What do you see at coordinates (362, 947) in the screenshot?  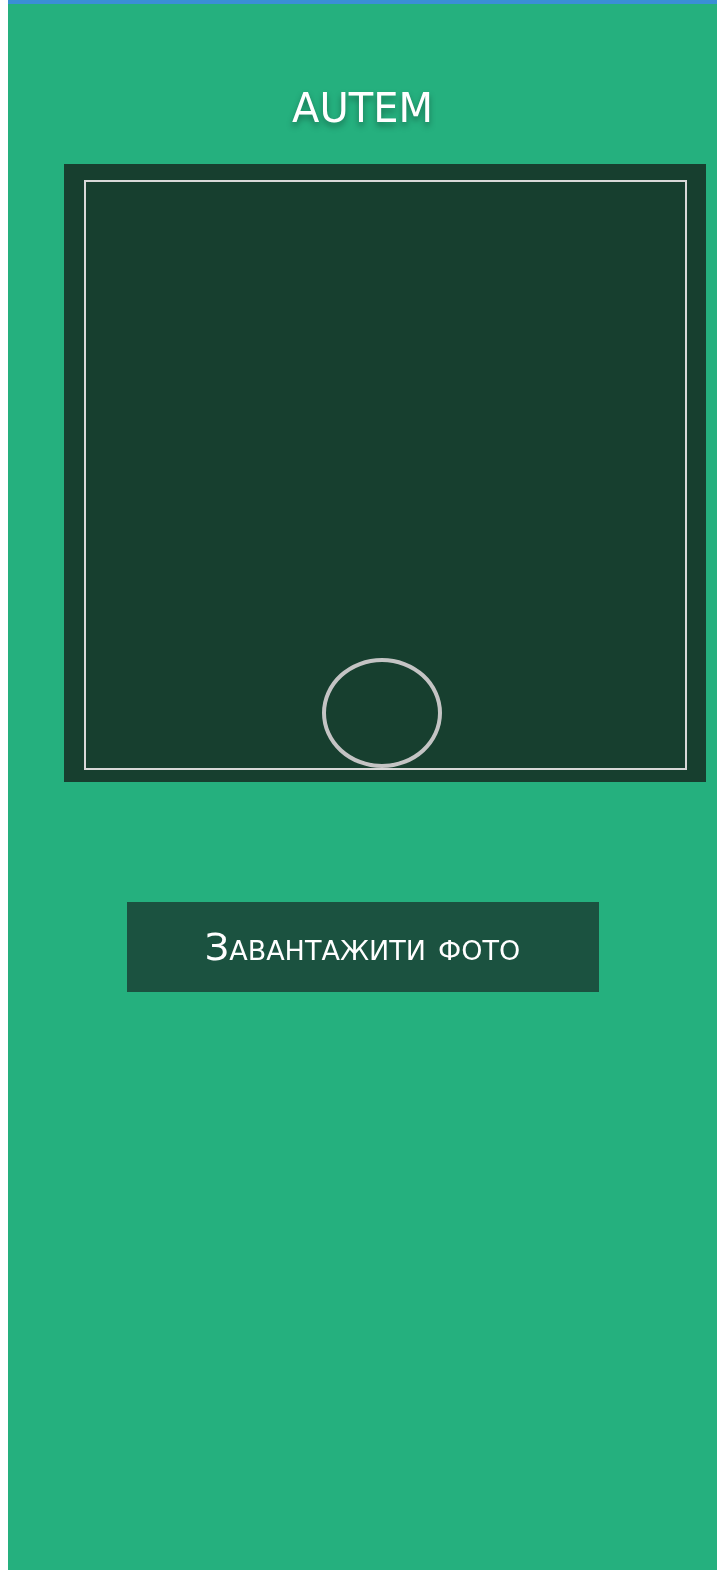 I see `upload-photo-button: Завантажити фото` at bounding box center [362, 947].